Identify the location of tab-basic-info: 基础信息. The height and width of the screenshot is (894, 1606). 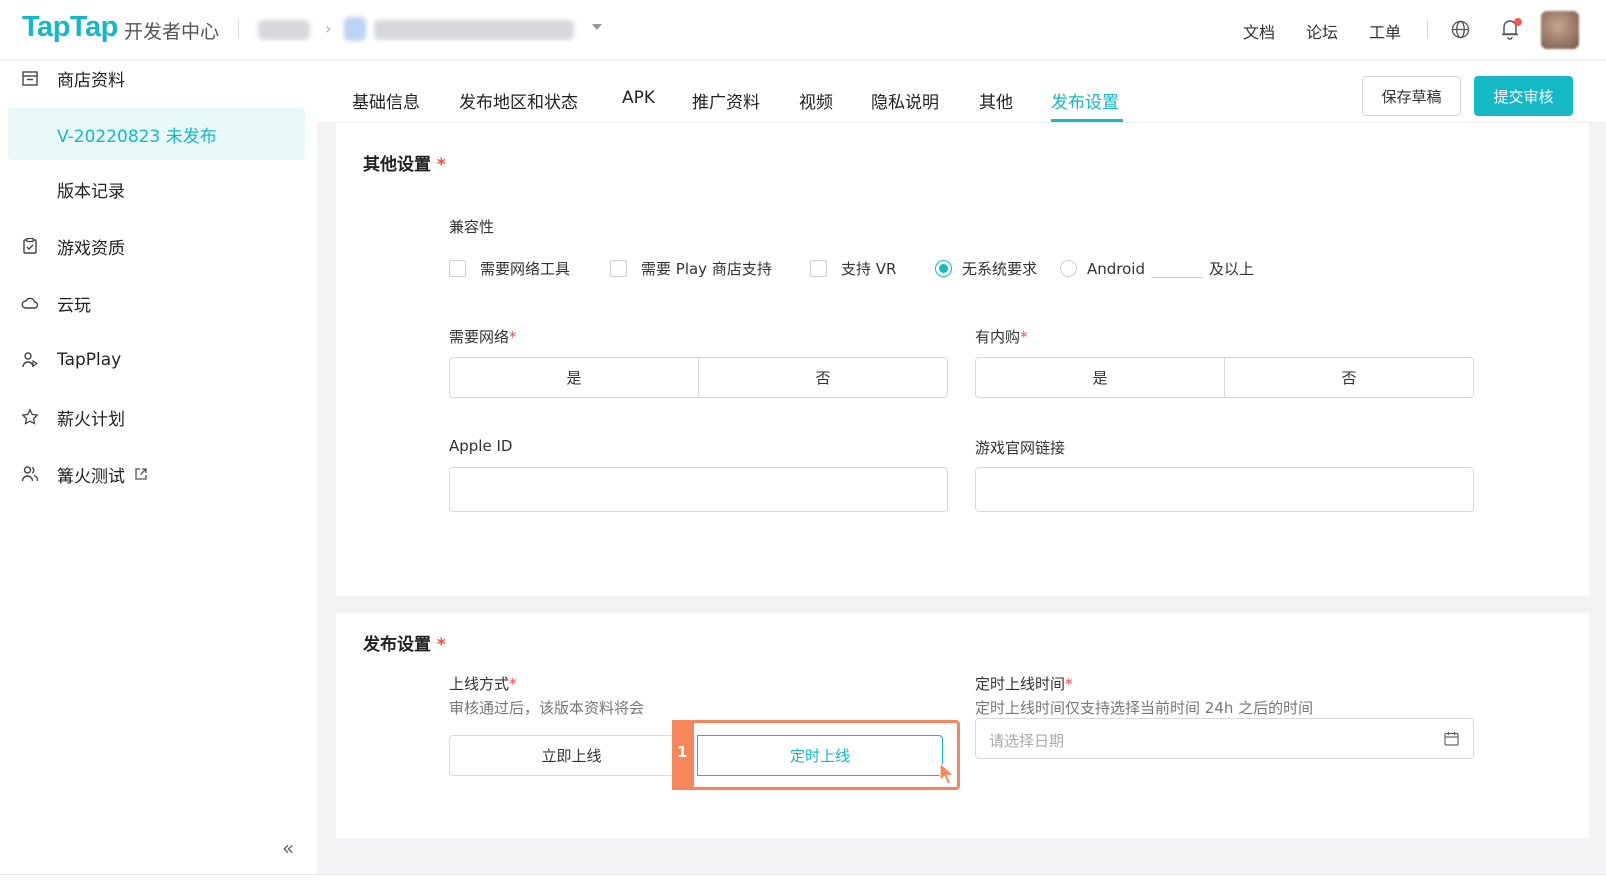
(386, 100).